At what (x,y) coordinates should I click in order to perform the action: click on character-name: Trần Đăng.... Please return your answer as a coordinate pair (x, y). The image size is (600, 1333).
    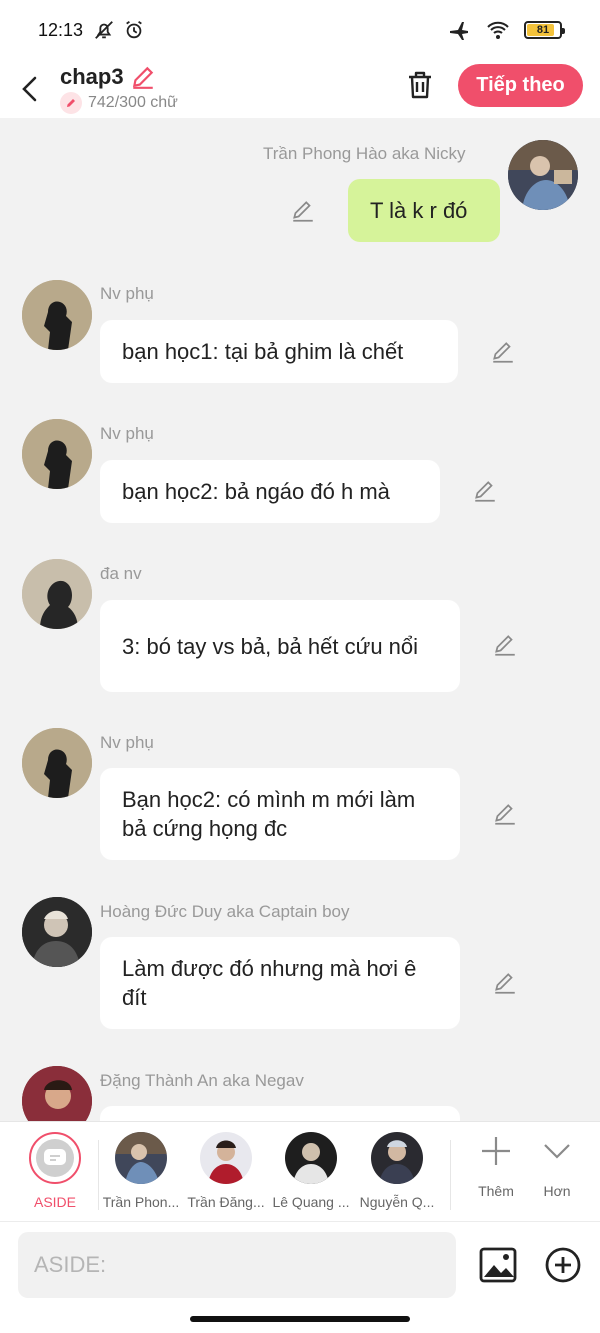
    Looking at the image, I should click on (226, 1202).